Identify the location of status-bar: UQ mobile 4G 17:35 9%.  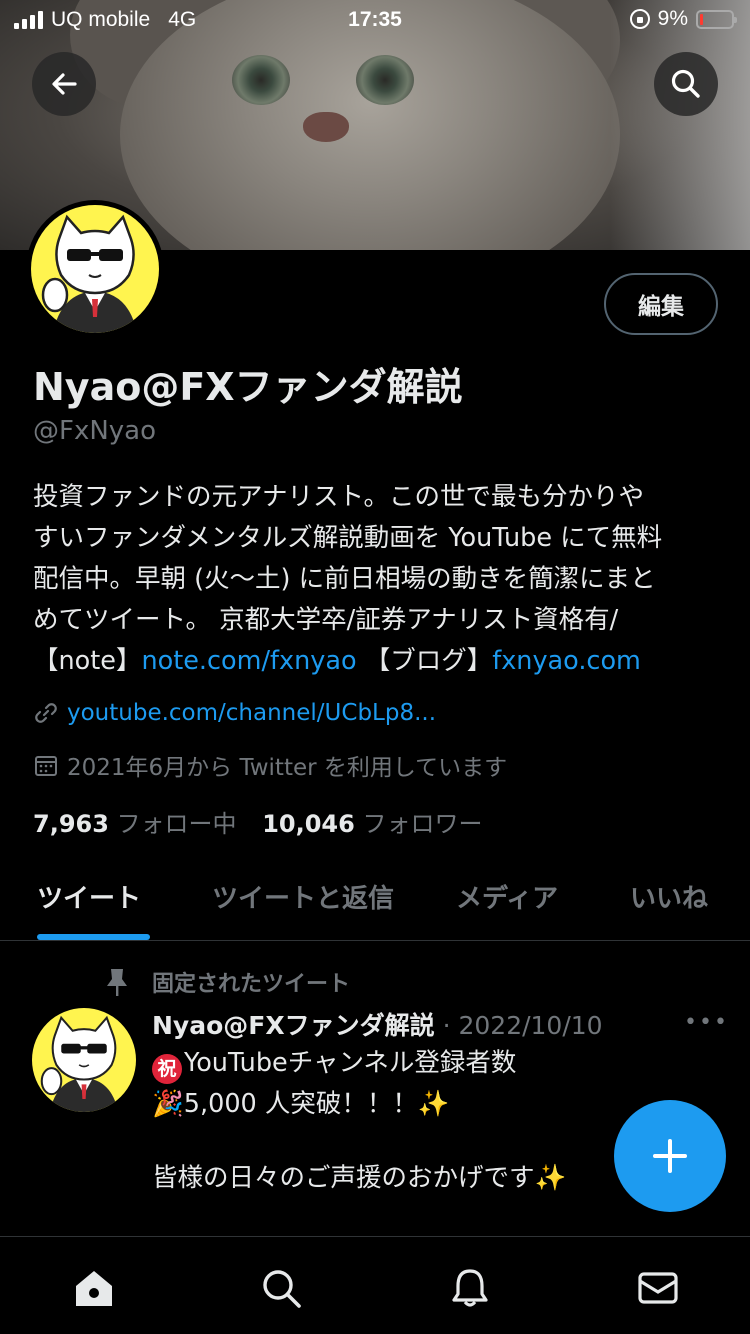
(375, 20).